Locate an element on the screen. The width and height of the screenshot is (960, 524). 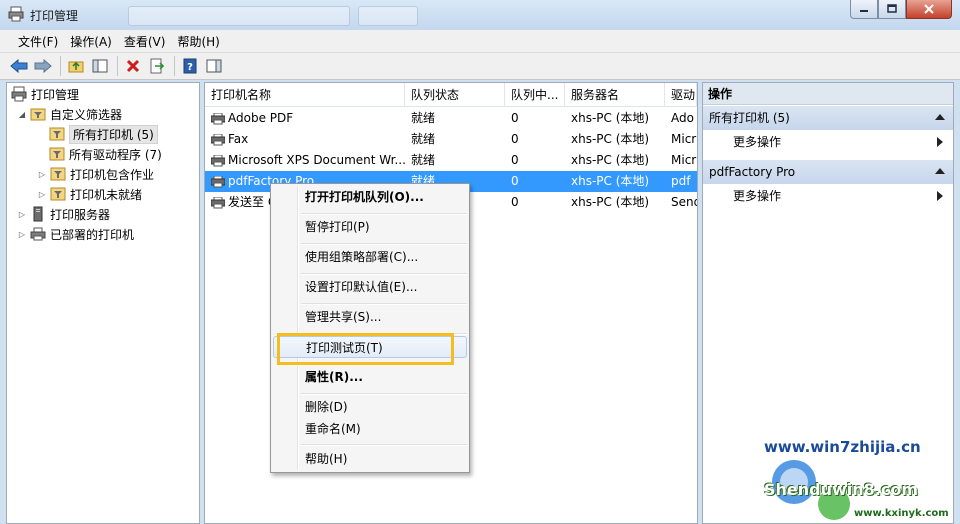
up-folder-icon is located at coordinates (76, 67).